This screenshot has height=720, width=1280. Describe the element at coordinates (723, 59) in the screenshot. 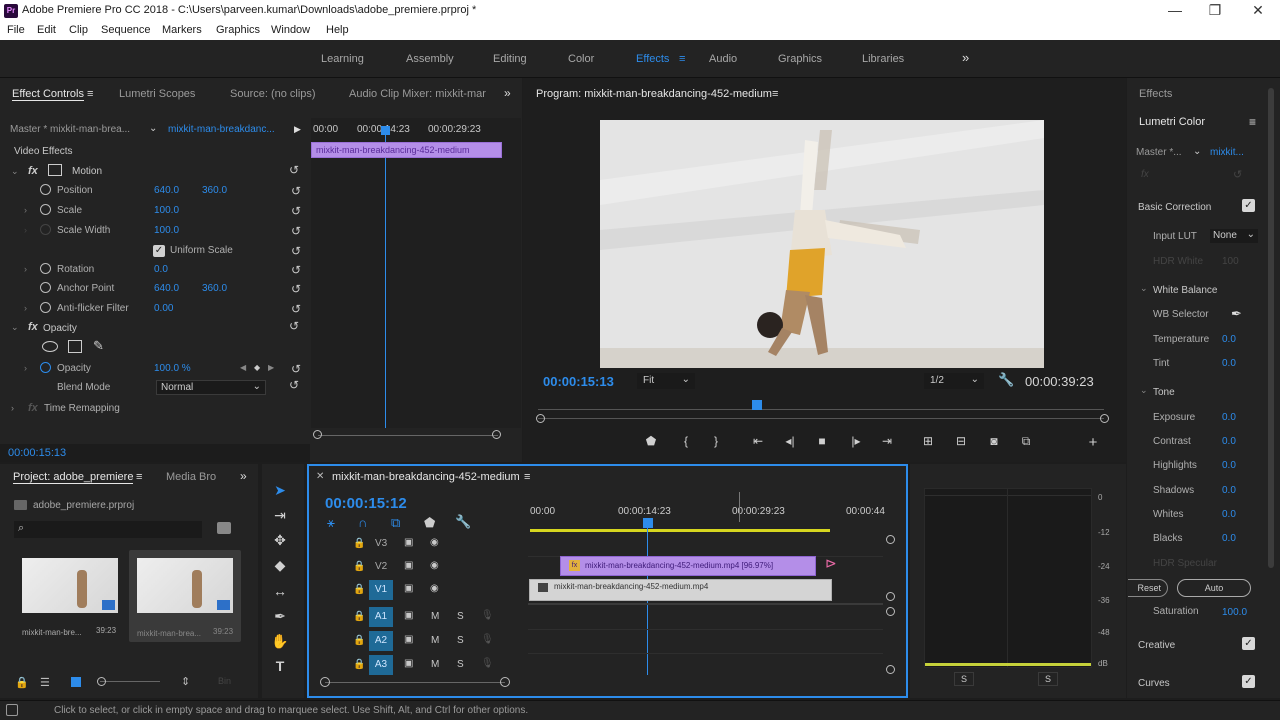

I see `workspace-audio: Audio` at that location.